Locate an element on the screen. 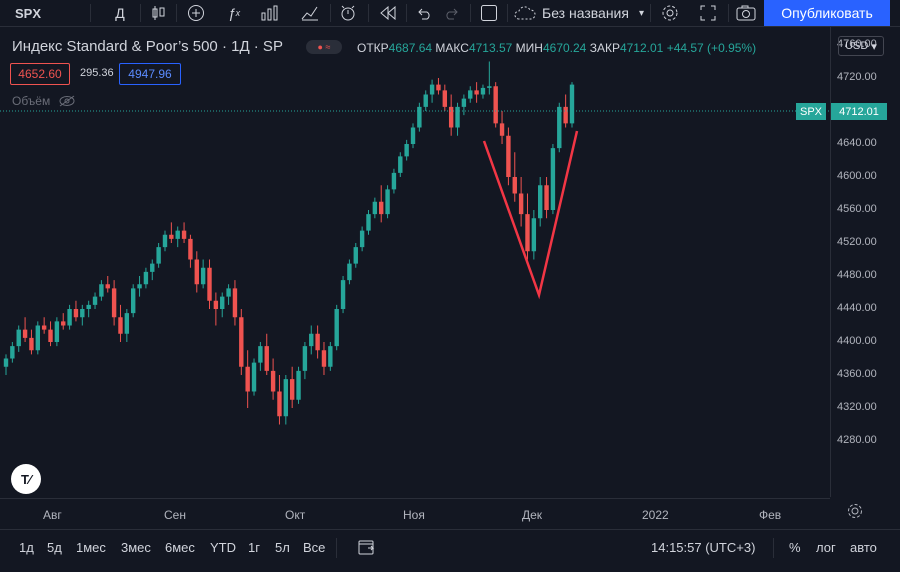 Image resolution: width=900 pixels, height=572 pixels. auto-toggle: авто is located at coordinates (863, 547).